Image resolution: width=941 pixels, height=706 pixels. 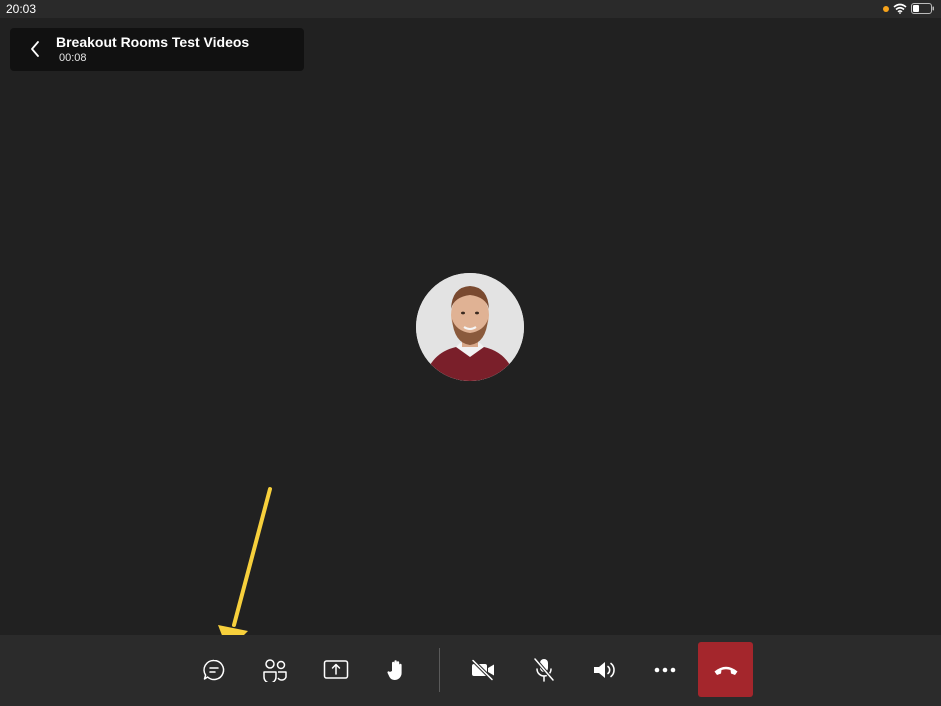 I want to click on hang-up-button, so click(x=725, y=669).